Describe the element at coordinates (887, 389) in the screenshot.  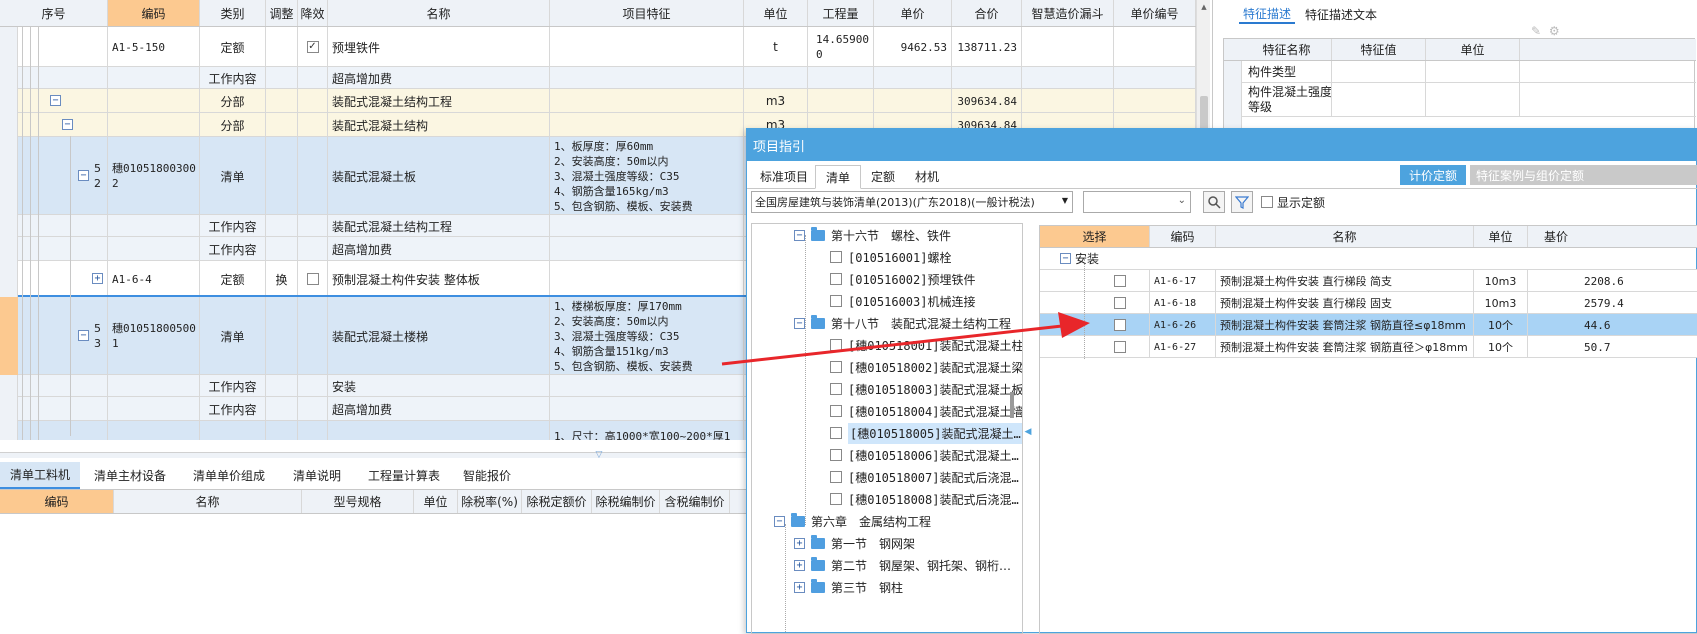
I see `tree-item: [穗010518003]装配式混凝土板` at that location.